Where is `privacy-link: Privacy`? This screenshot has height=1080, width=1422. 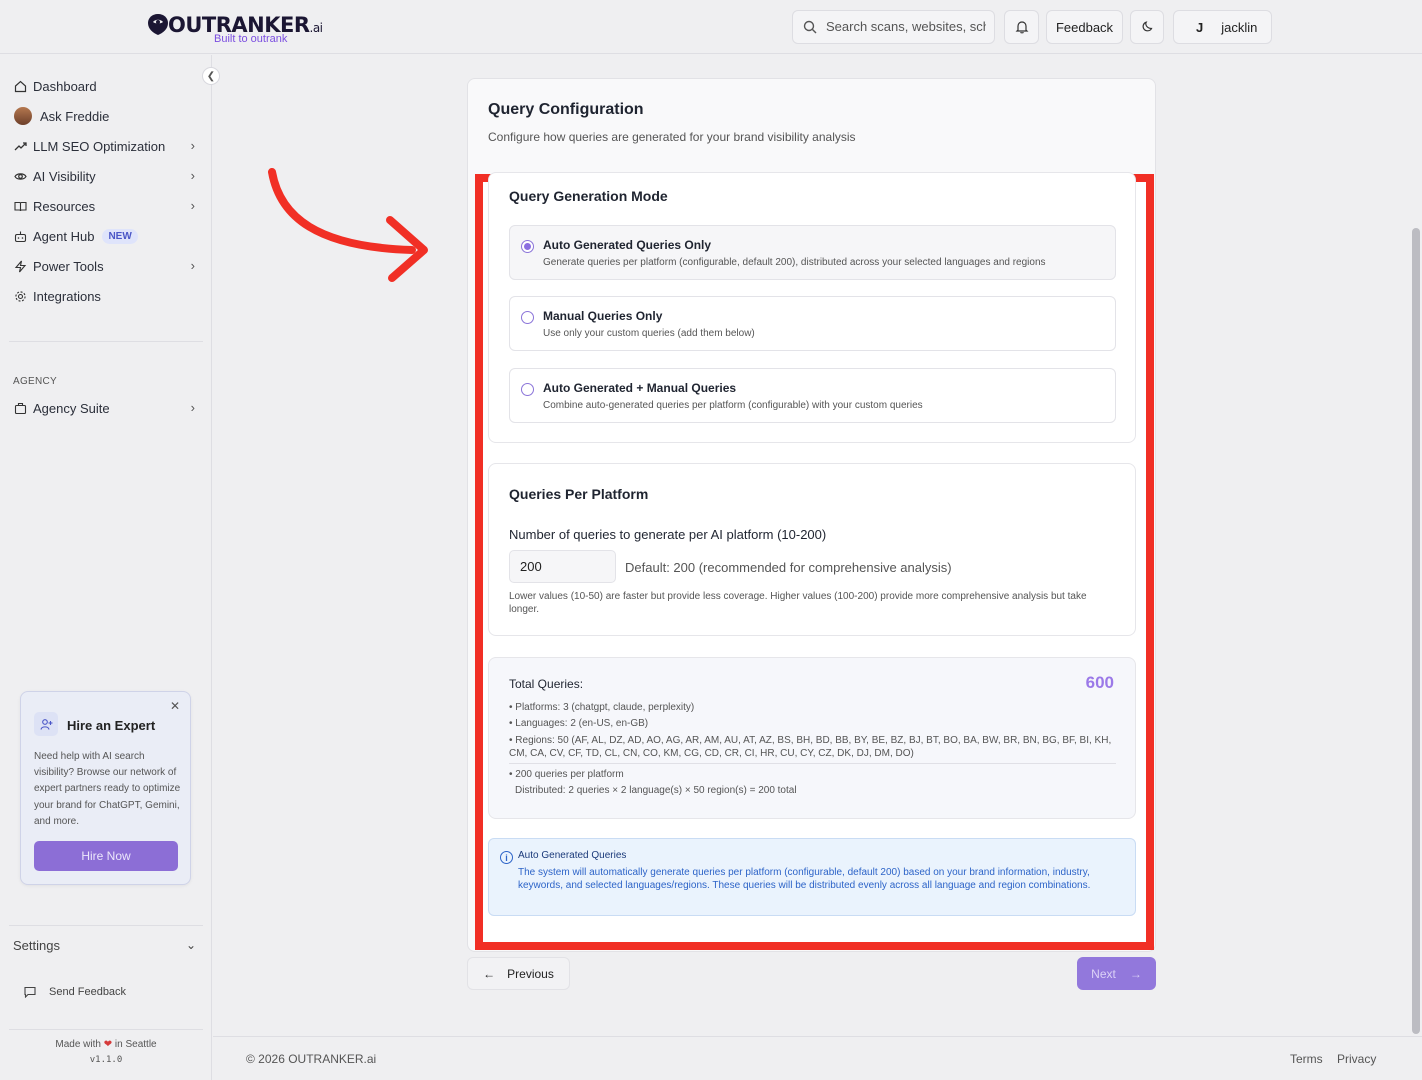
privacy-link: Privacy is located at coordinates (1356, 1059).